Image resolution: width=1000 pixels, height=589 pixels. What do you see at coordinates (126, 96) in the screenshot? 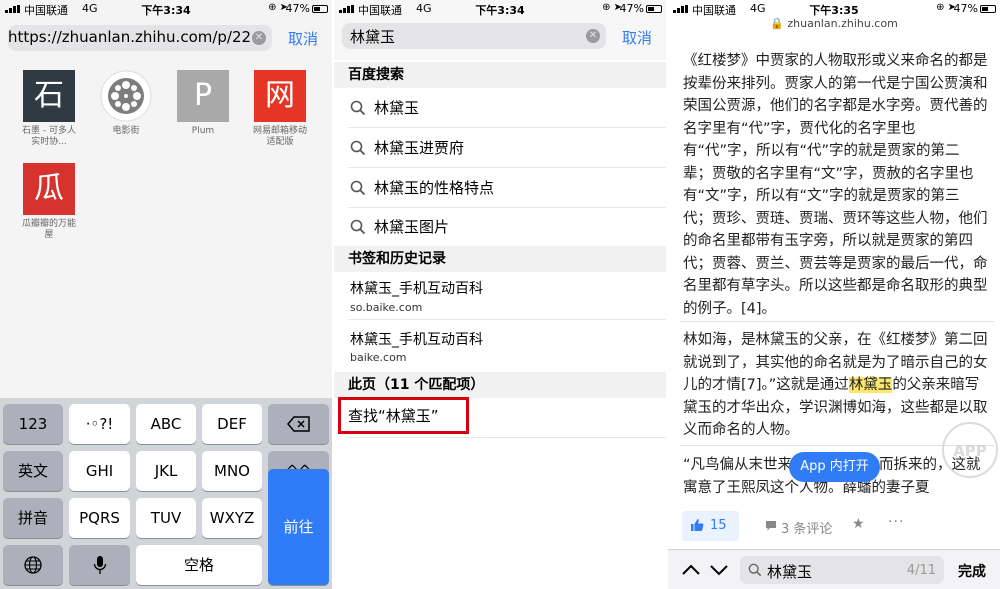
I see `film-reel-icon` at bounding box center [126, 96].